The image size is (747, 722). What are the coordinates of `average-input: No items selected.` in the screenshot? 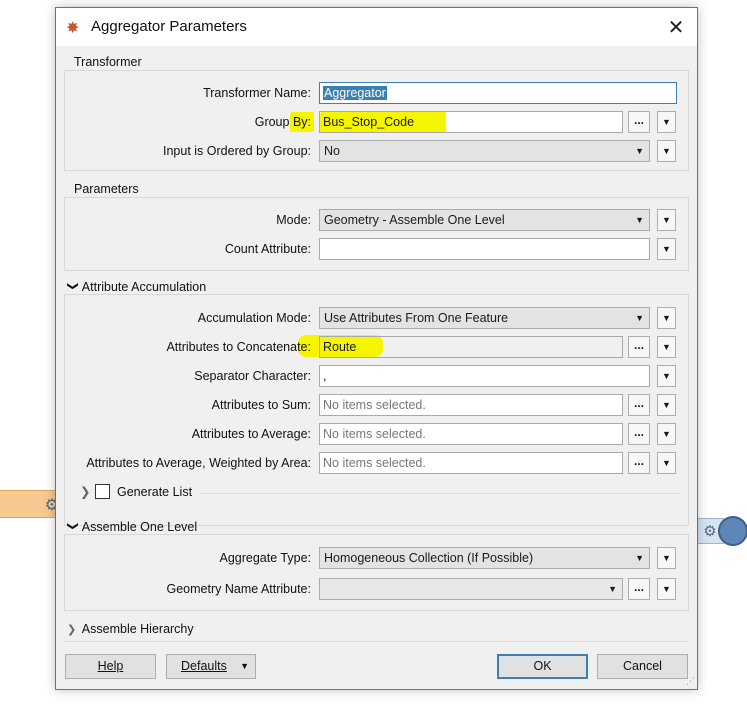 It's located at (471, 434).